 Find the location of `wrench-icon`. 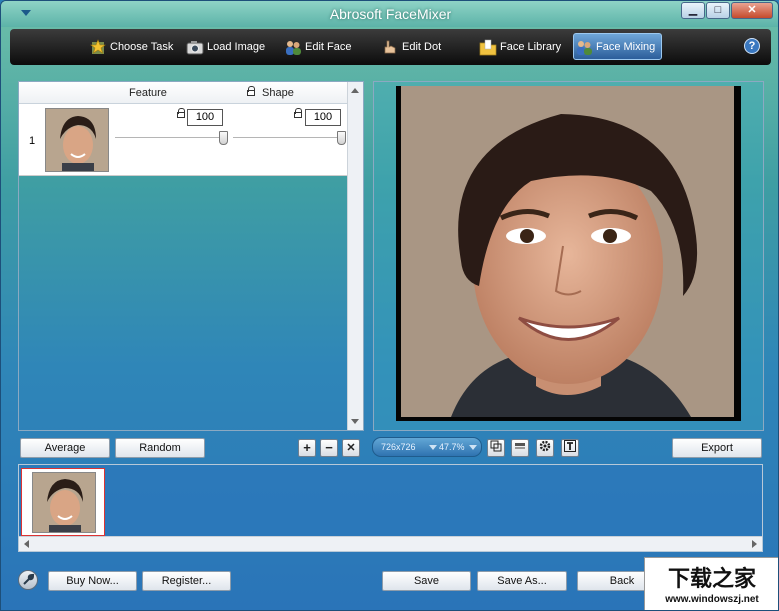

wrench-icon is located at coordinates (28, 580).